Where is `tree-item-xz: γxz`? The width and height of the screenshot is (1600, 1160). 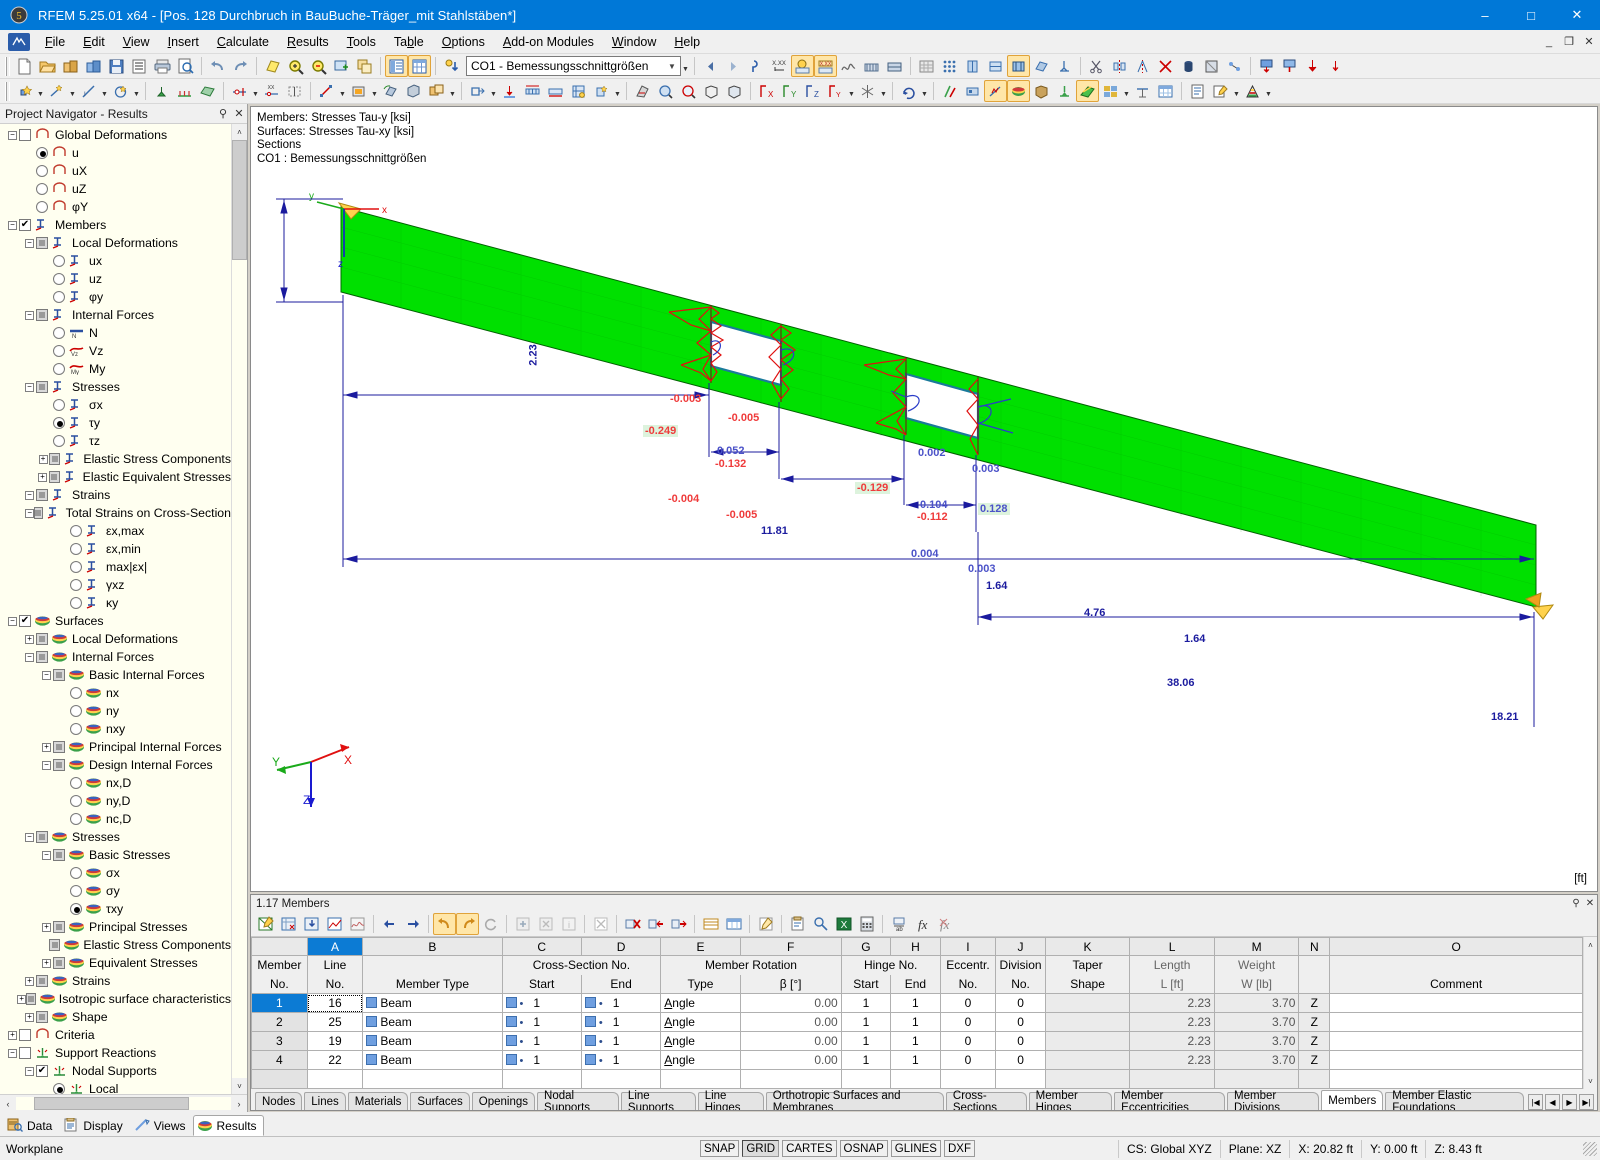
tree-item-xz: γxz is located at coordinates (115, 585).